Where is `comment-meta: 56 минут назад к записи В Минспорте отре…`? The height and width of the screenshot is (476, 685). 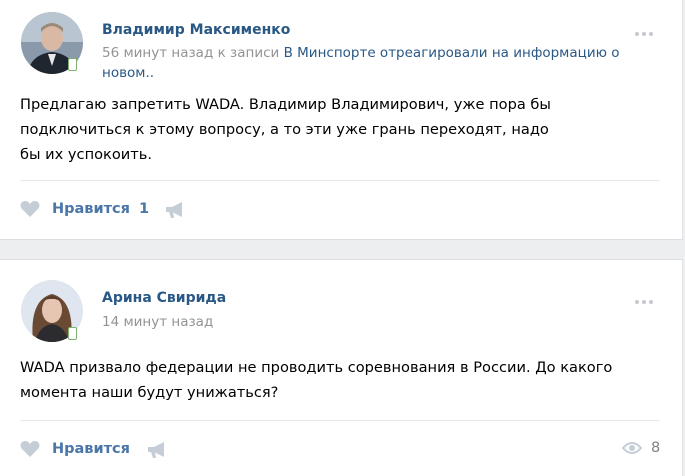
comment-meta: 56 минут назад к записи В Минспорте отре… is located at coordinates (374, 63).